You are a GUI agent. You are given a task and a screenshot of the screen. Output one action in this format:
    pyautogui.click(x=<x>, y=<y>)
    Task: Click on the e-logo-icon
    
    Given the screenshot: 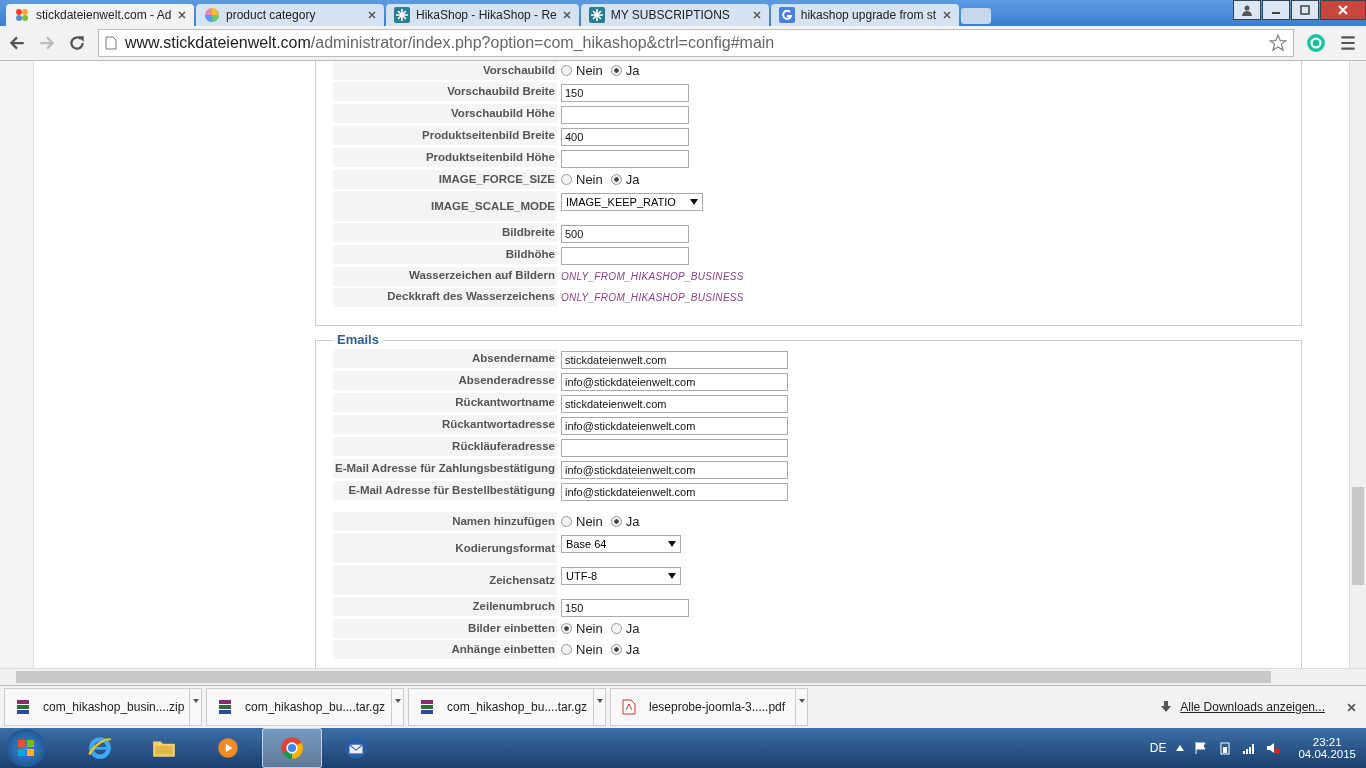 What is the action you would take?
    pyautogui.click(x=100, y=748)
    